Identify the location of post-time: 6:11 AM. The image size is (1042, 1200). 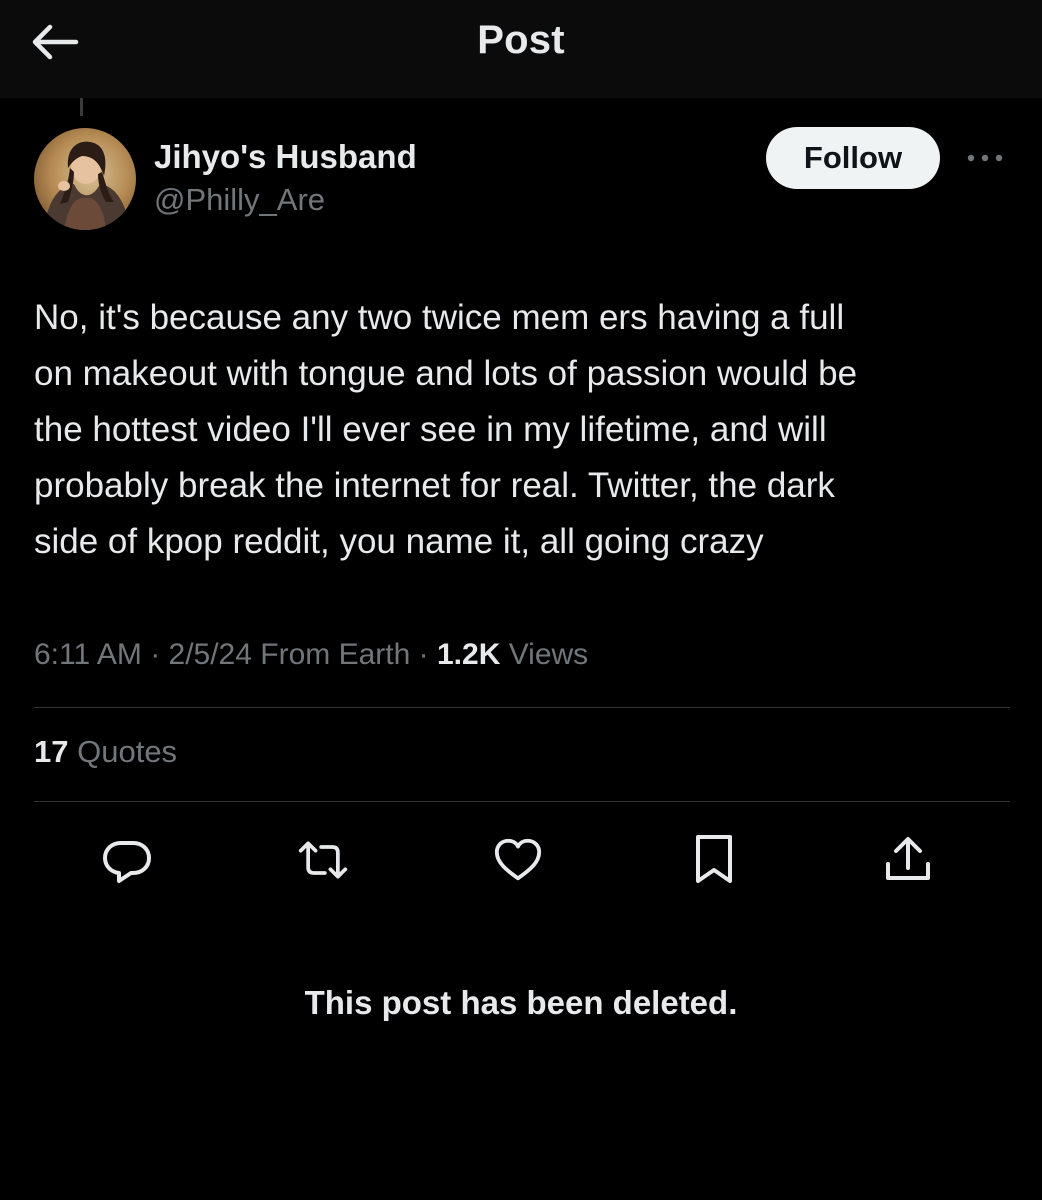
(88, 654).